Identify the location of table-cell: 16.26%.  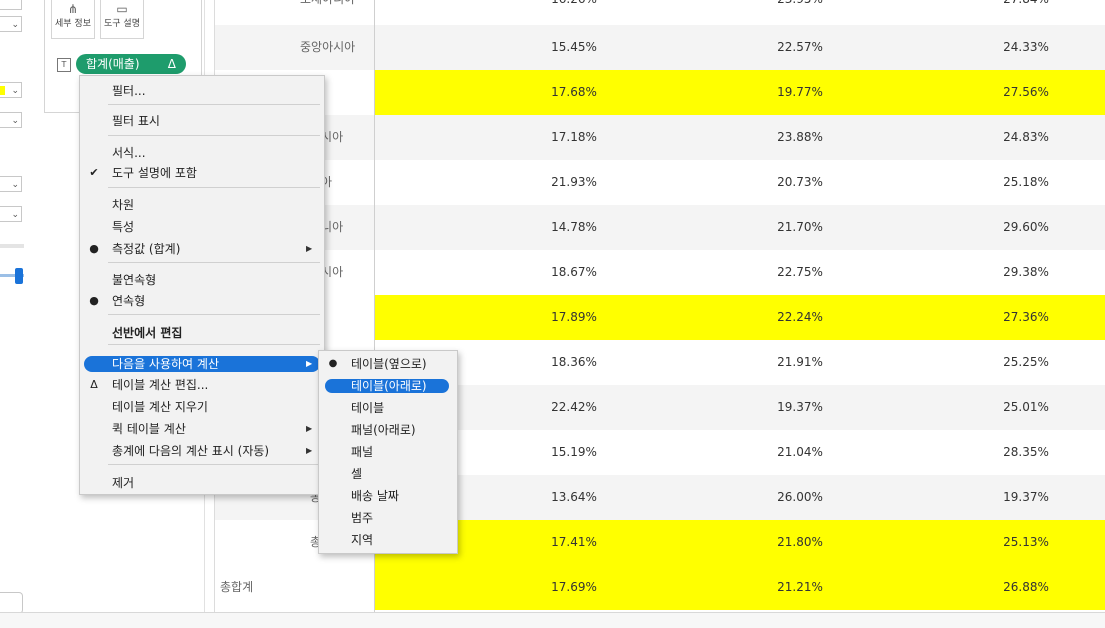
(574, 11).